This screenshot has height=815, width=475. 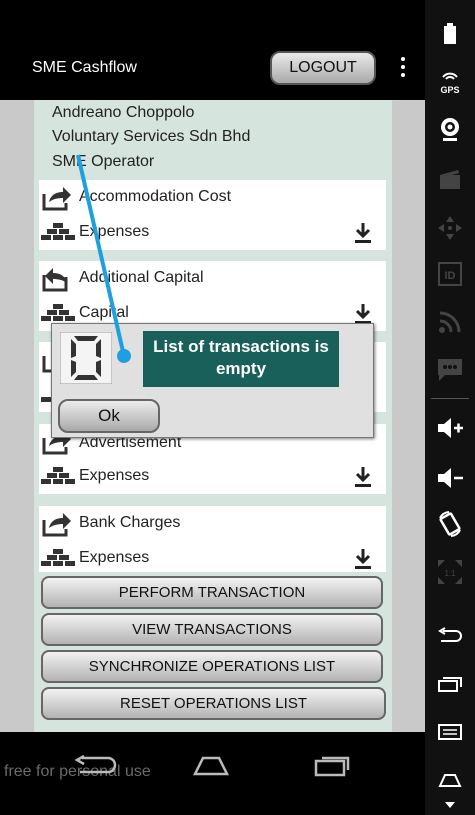 What do you see at coordinates (212, 50) in the screenshot?
I see `action-bar: SME Cashflow LOGOUT` at bounding box center [212, 50].